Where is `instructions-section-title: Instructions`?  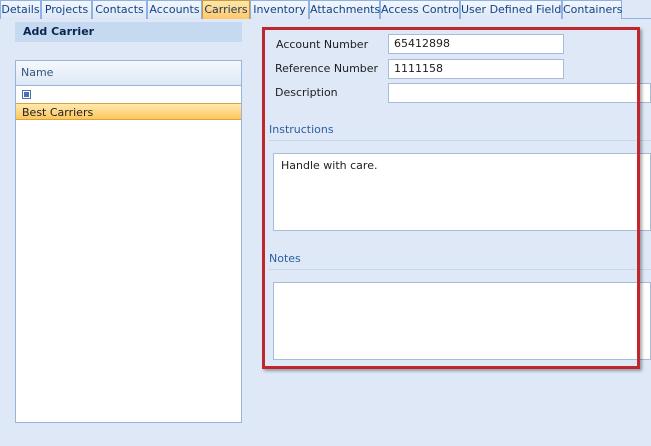
instructions-section-title: Instructions is located at coordinates (301, 129).